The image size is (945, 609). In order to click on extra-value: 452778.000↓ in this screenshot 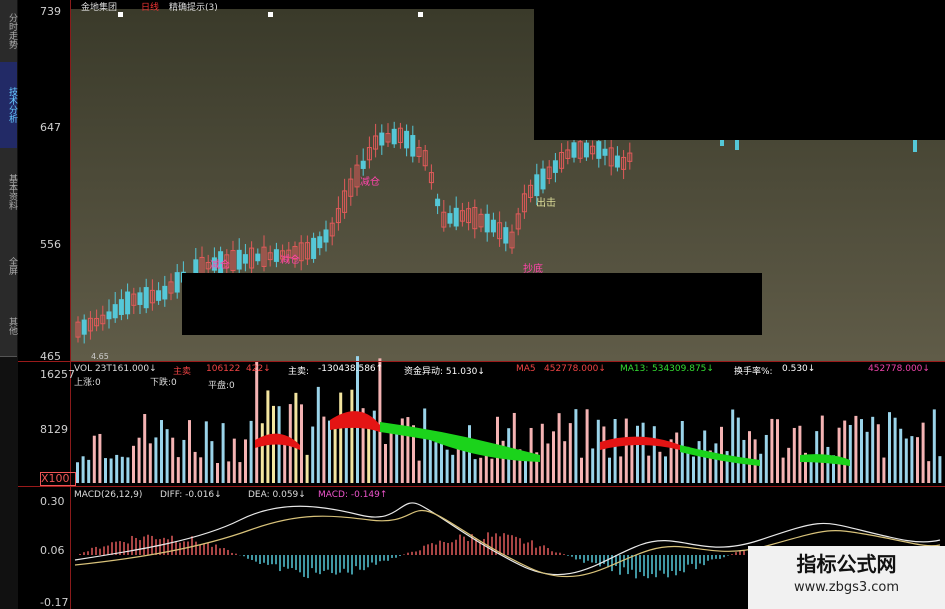, I will do `click(899, 369)`.